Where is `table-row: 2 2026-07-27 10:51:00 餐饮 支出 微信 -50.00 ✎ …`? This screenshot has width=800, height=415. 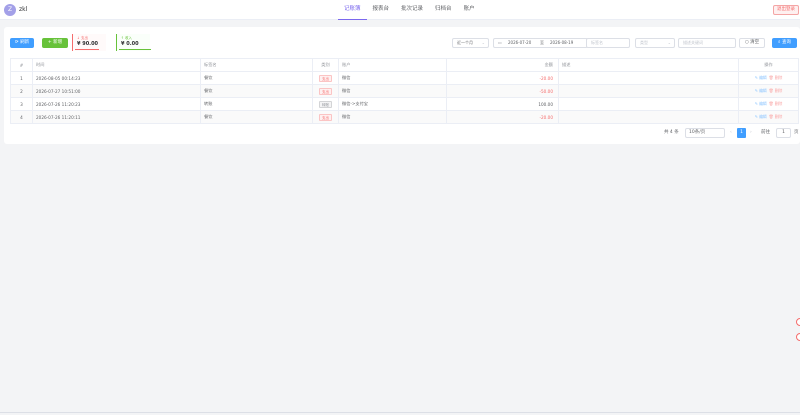 table-row: 2 2026-07-27 10:51:00 餐饮 支出 微信 -50.00 ✎ … is located at coordinates (404, 91).